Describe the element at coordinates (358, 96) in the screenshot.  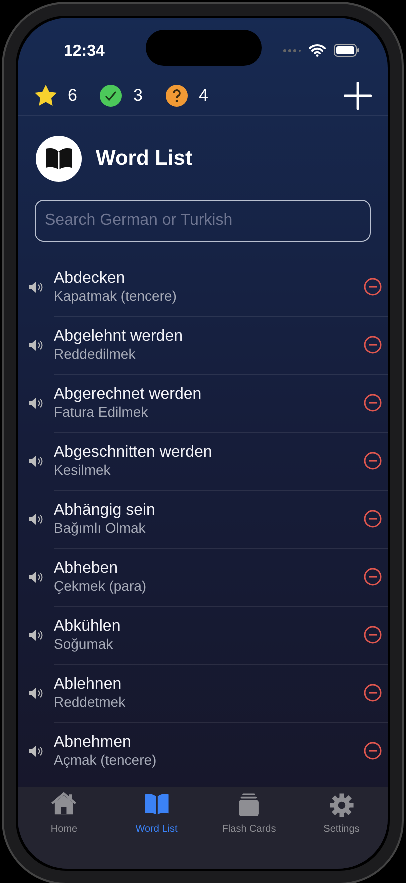
I see `add-button` at that location.